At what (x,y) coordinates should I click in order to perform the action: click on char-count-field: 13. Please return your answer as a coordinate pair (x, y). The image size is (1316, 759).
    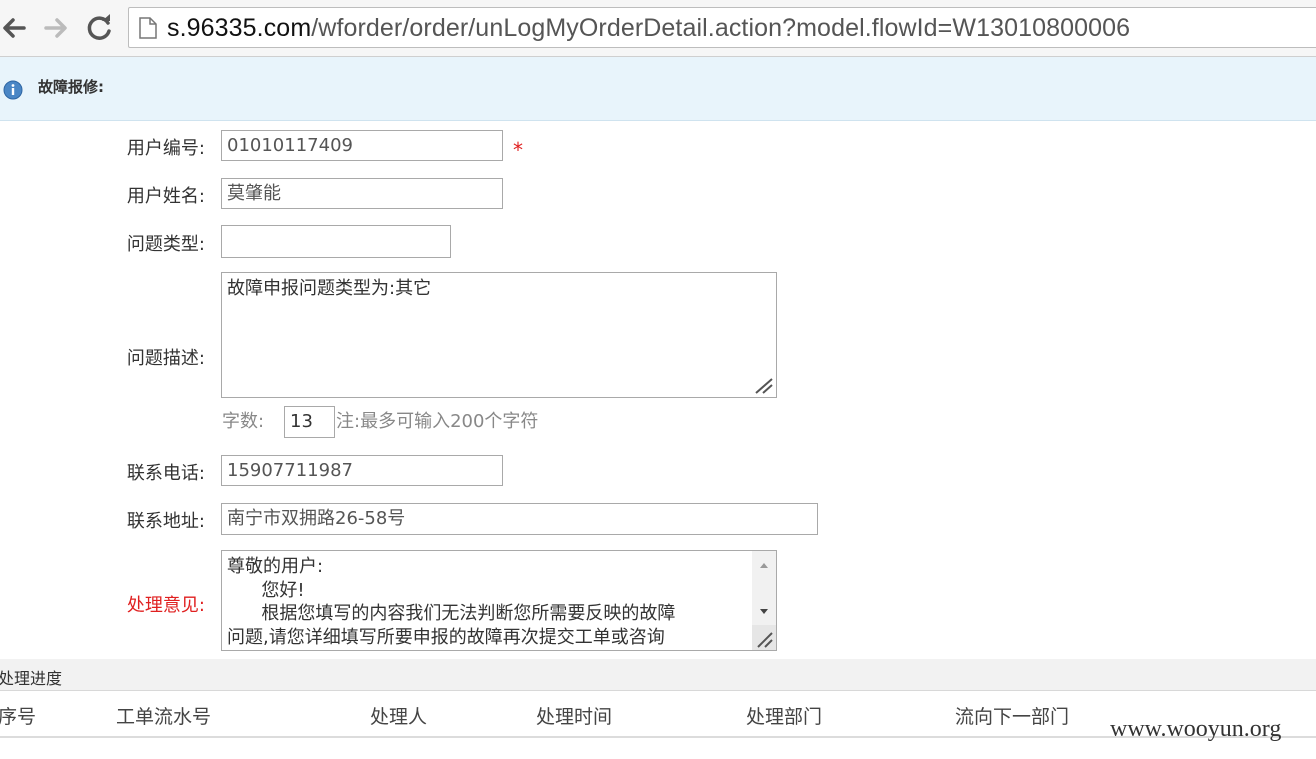
    Looking at the image, I should click on (309, 422).